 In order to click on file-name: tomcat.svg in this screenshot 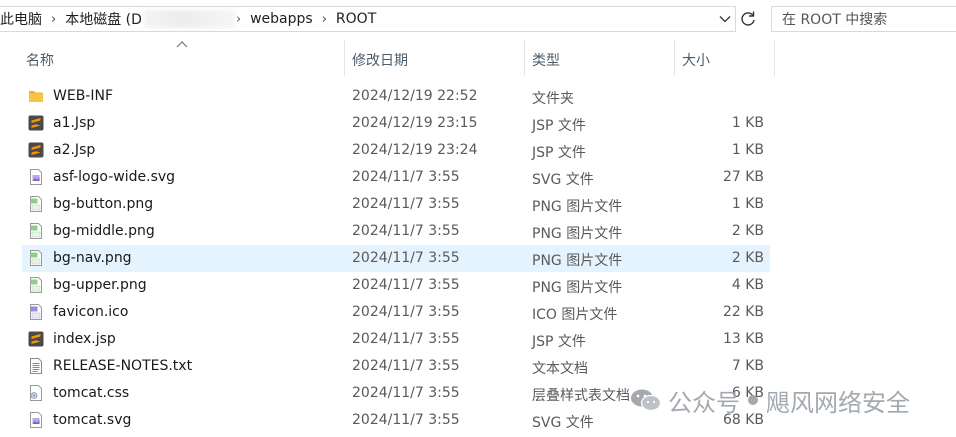, I will do `click(92, 420)`.